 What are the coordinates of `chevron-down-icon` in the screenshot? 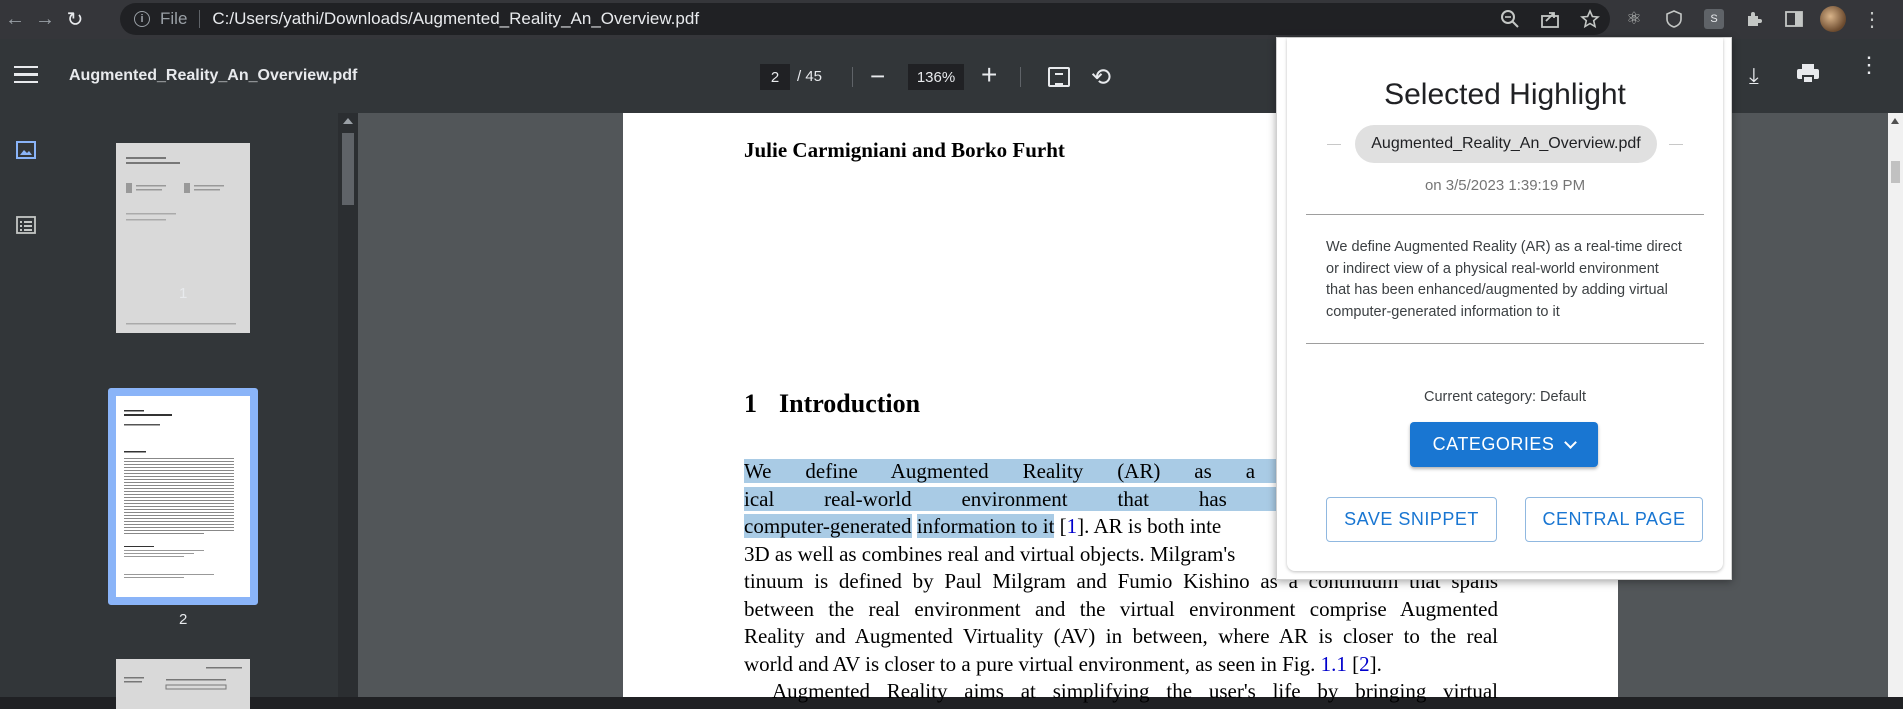 It's located at (1571, 442).